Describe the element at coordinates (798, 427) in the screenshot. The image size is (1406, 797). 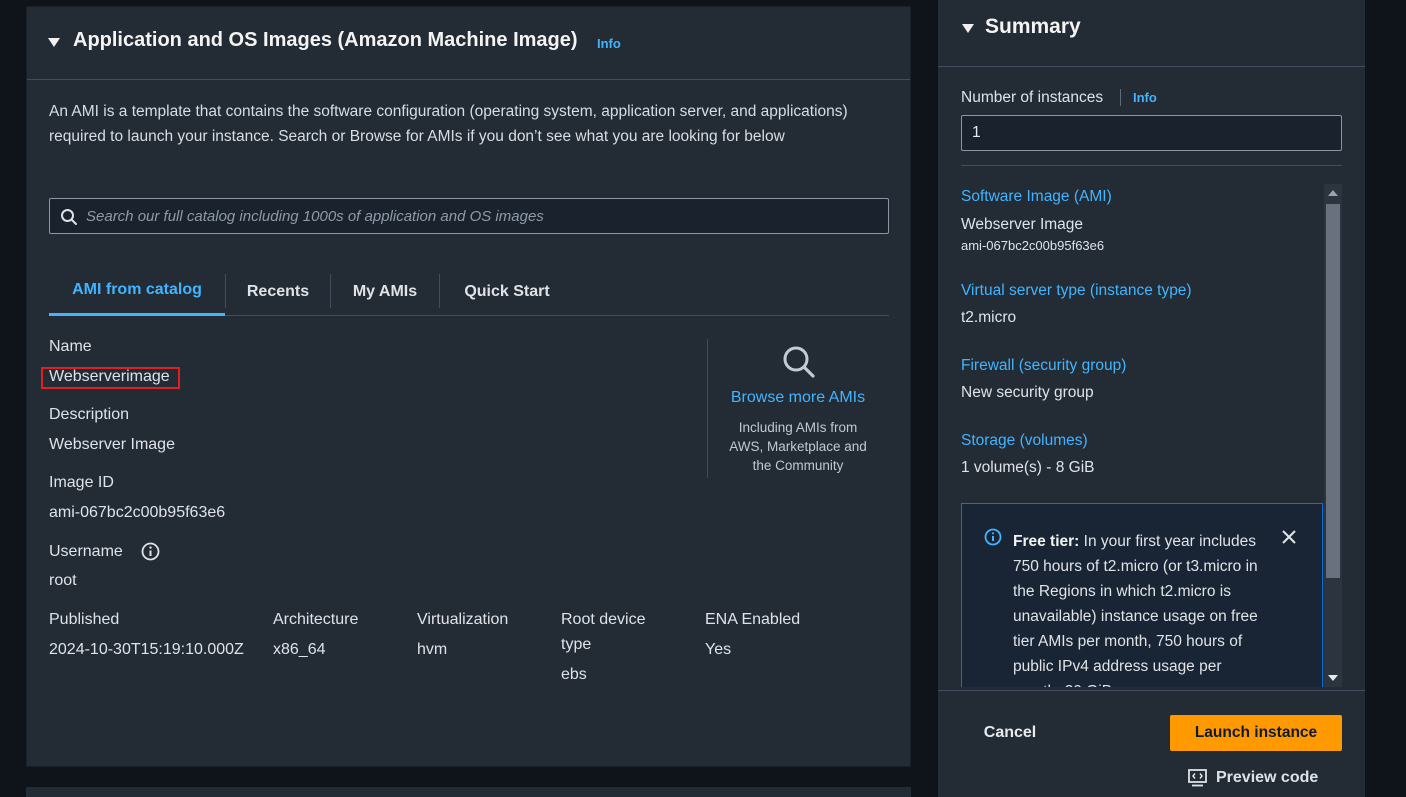
I see `browse-sub-line: Including AMIs from` at that location.